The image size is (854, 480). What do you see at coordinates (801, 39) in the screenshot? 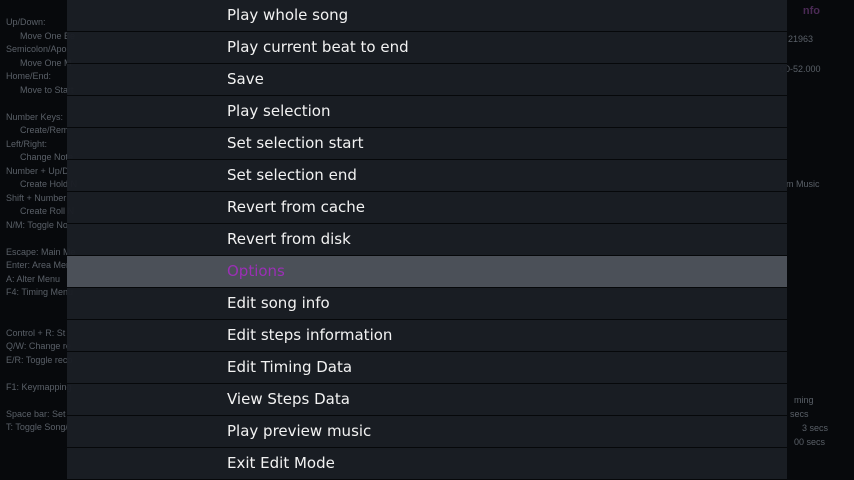
I see `info-line: 21963` at bounding box center [801, 39].